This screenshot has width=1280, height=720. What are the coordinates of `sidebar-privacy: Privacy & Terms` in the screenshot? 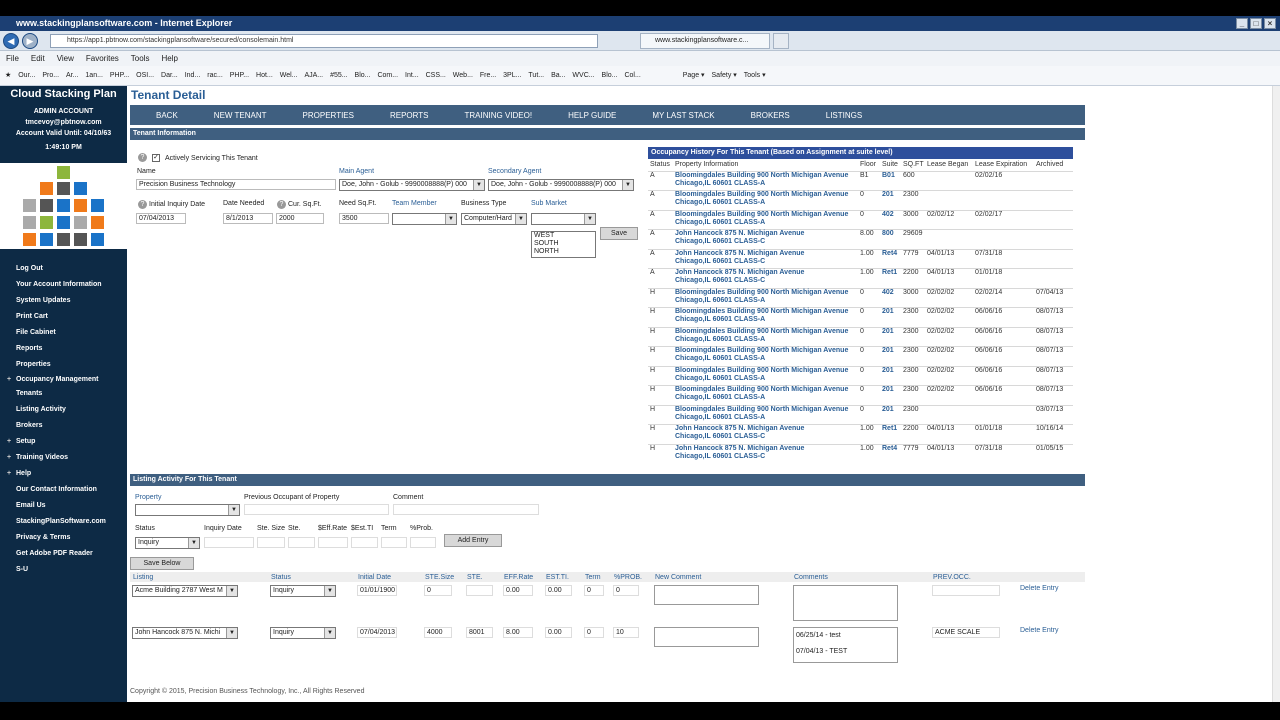 It's located at (63, 538).